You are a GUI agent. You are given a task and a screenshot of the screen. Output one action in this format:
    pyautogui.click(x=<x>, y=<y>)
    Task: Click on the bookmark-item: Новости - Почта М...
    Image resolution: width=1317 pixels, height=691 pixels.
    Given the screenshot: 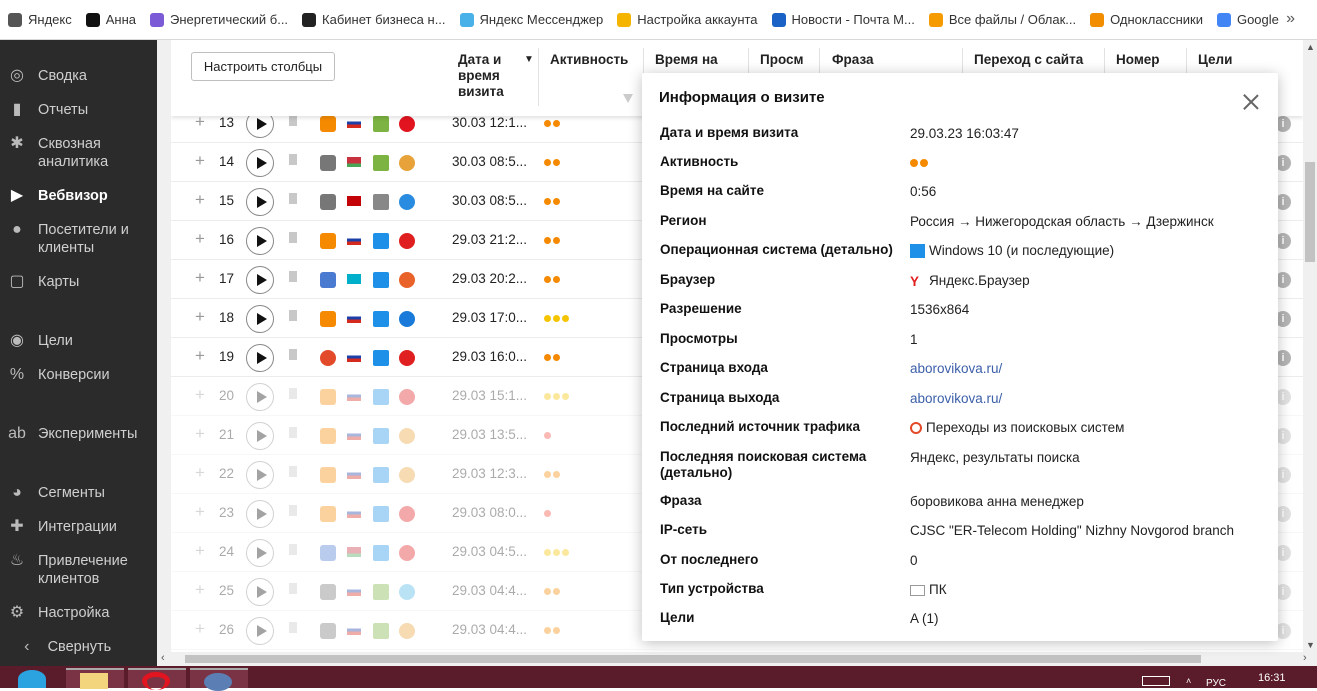 What is the action you would take?
    pyautogui.click(x=843, y=19)
    